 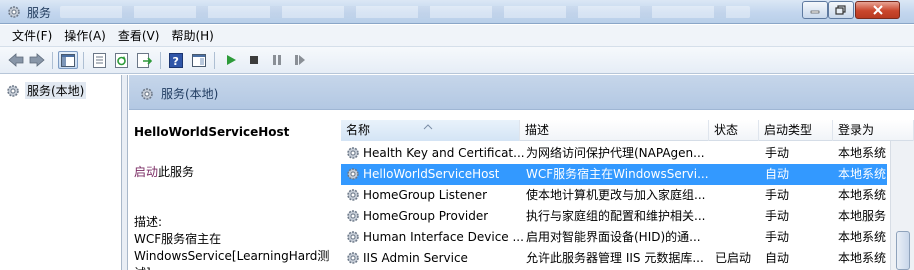 I want to click on menu-bar: 文件(F) 操作(A) 查看(V) 帮助(H), so click(x=457, y=36).